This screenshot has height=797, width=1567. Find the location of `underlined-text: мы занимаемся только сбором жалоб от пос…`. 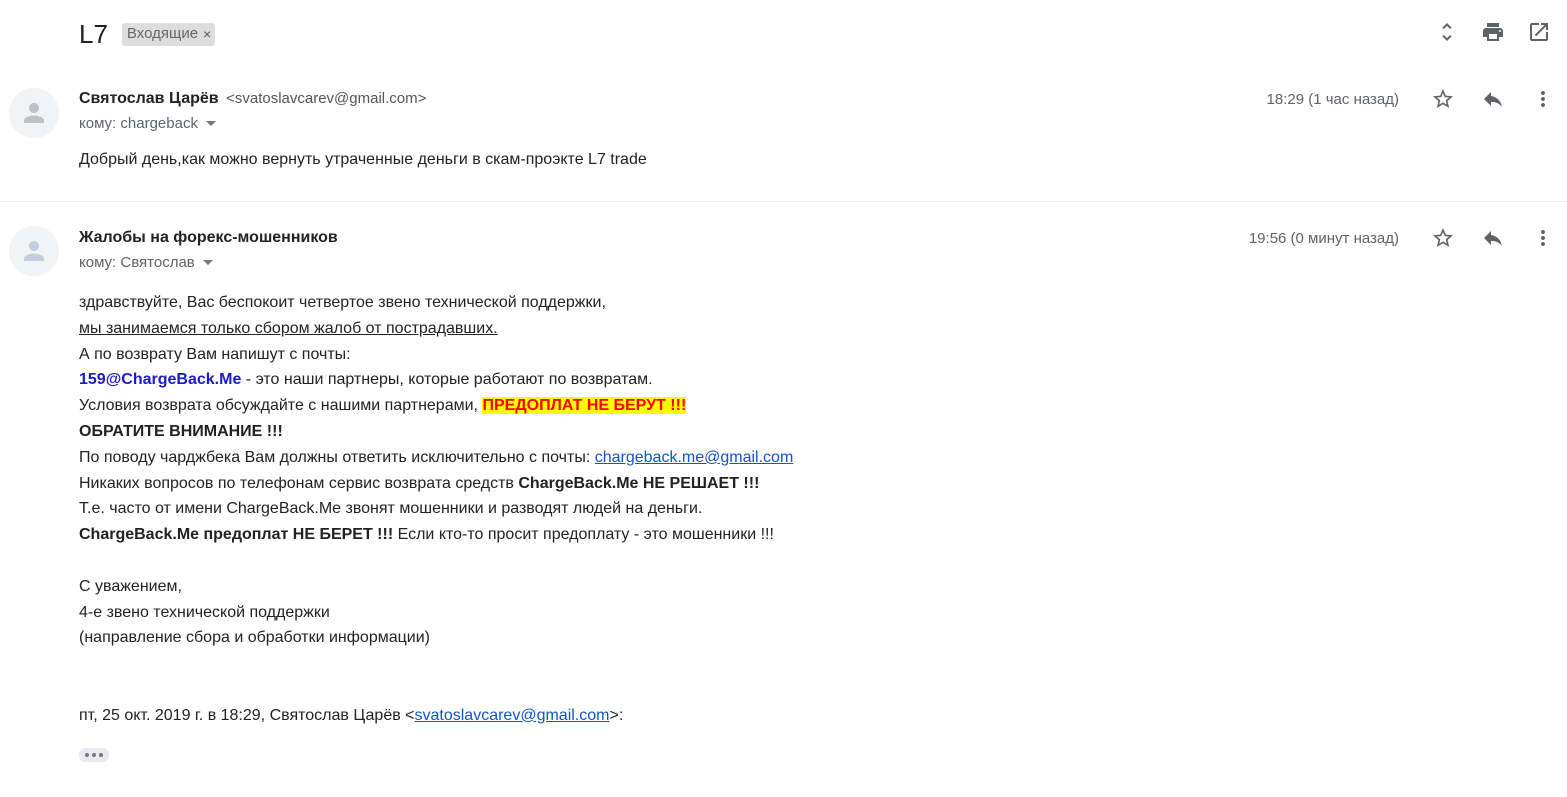

underlined-text: мы занимаемся только сбором жалоб от пос… is located at coordinates (288, 328).